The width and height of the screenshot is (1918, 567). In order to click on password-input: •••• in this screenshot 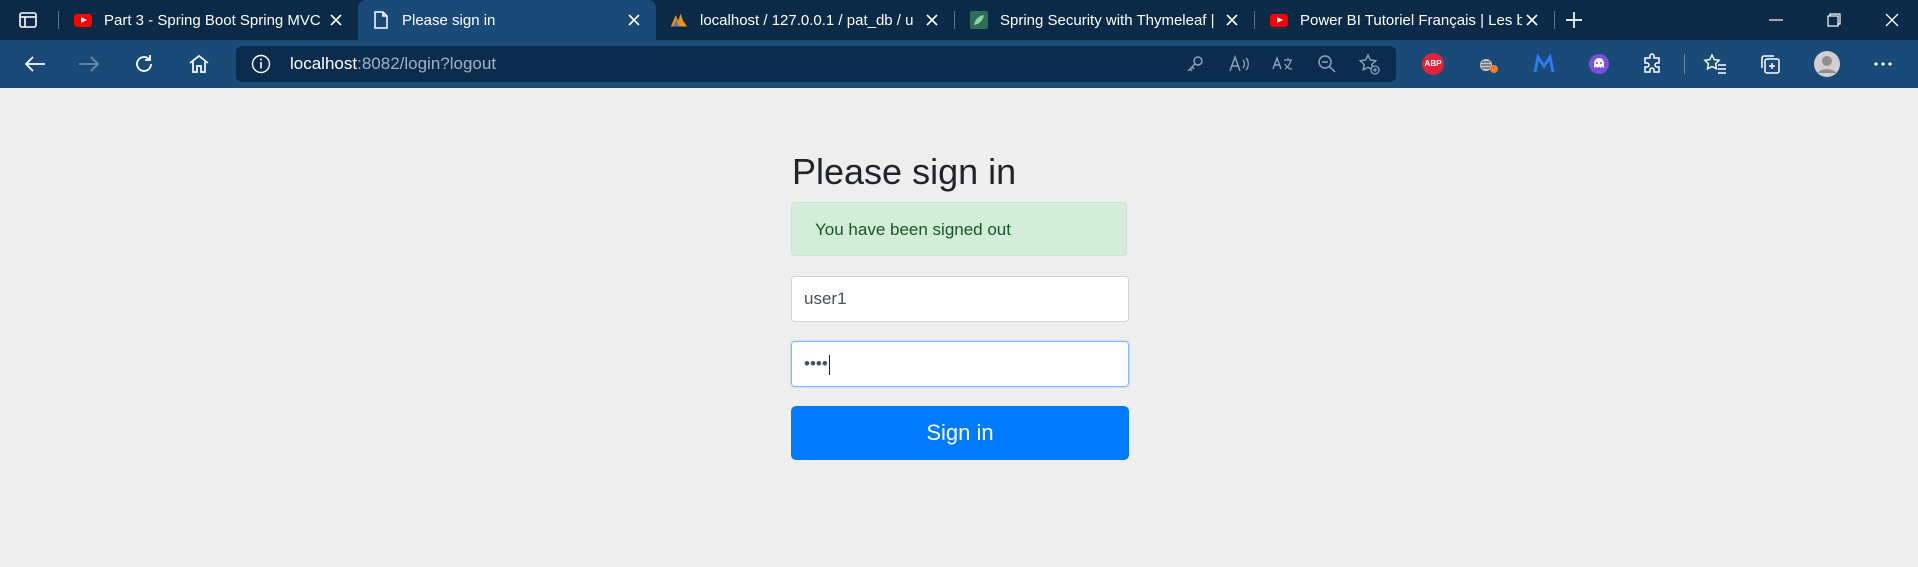, I will do `click(960, 364)`.